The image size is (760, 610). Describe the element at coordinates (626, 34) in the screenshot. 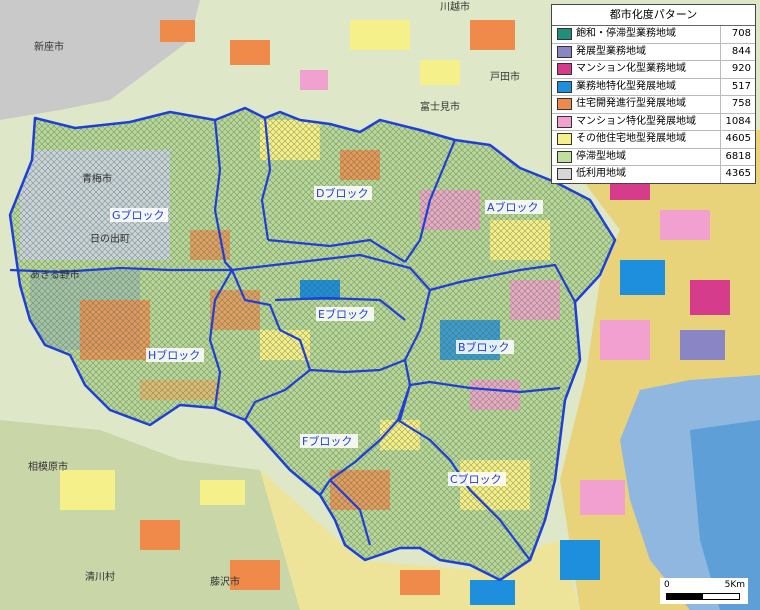

I see `legend-label: 飽和・停滞型業務地域` at that location.